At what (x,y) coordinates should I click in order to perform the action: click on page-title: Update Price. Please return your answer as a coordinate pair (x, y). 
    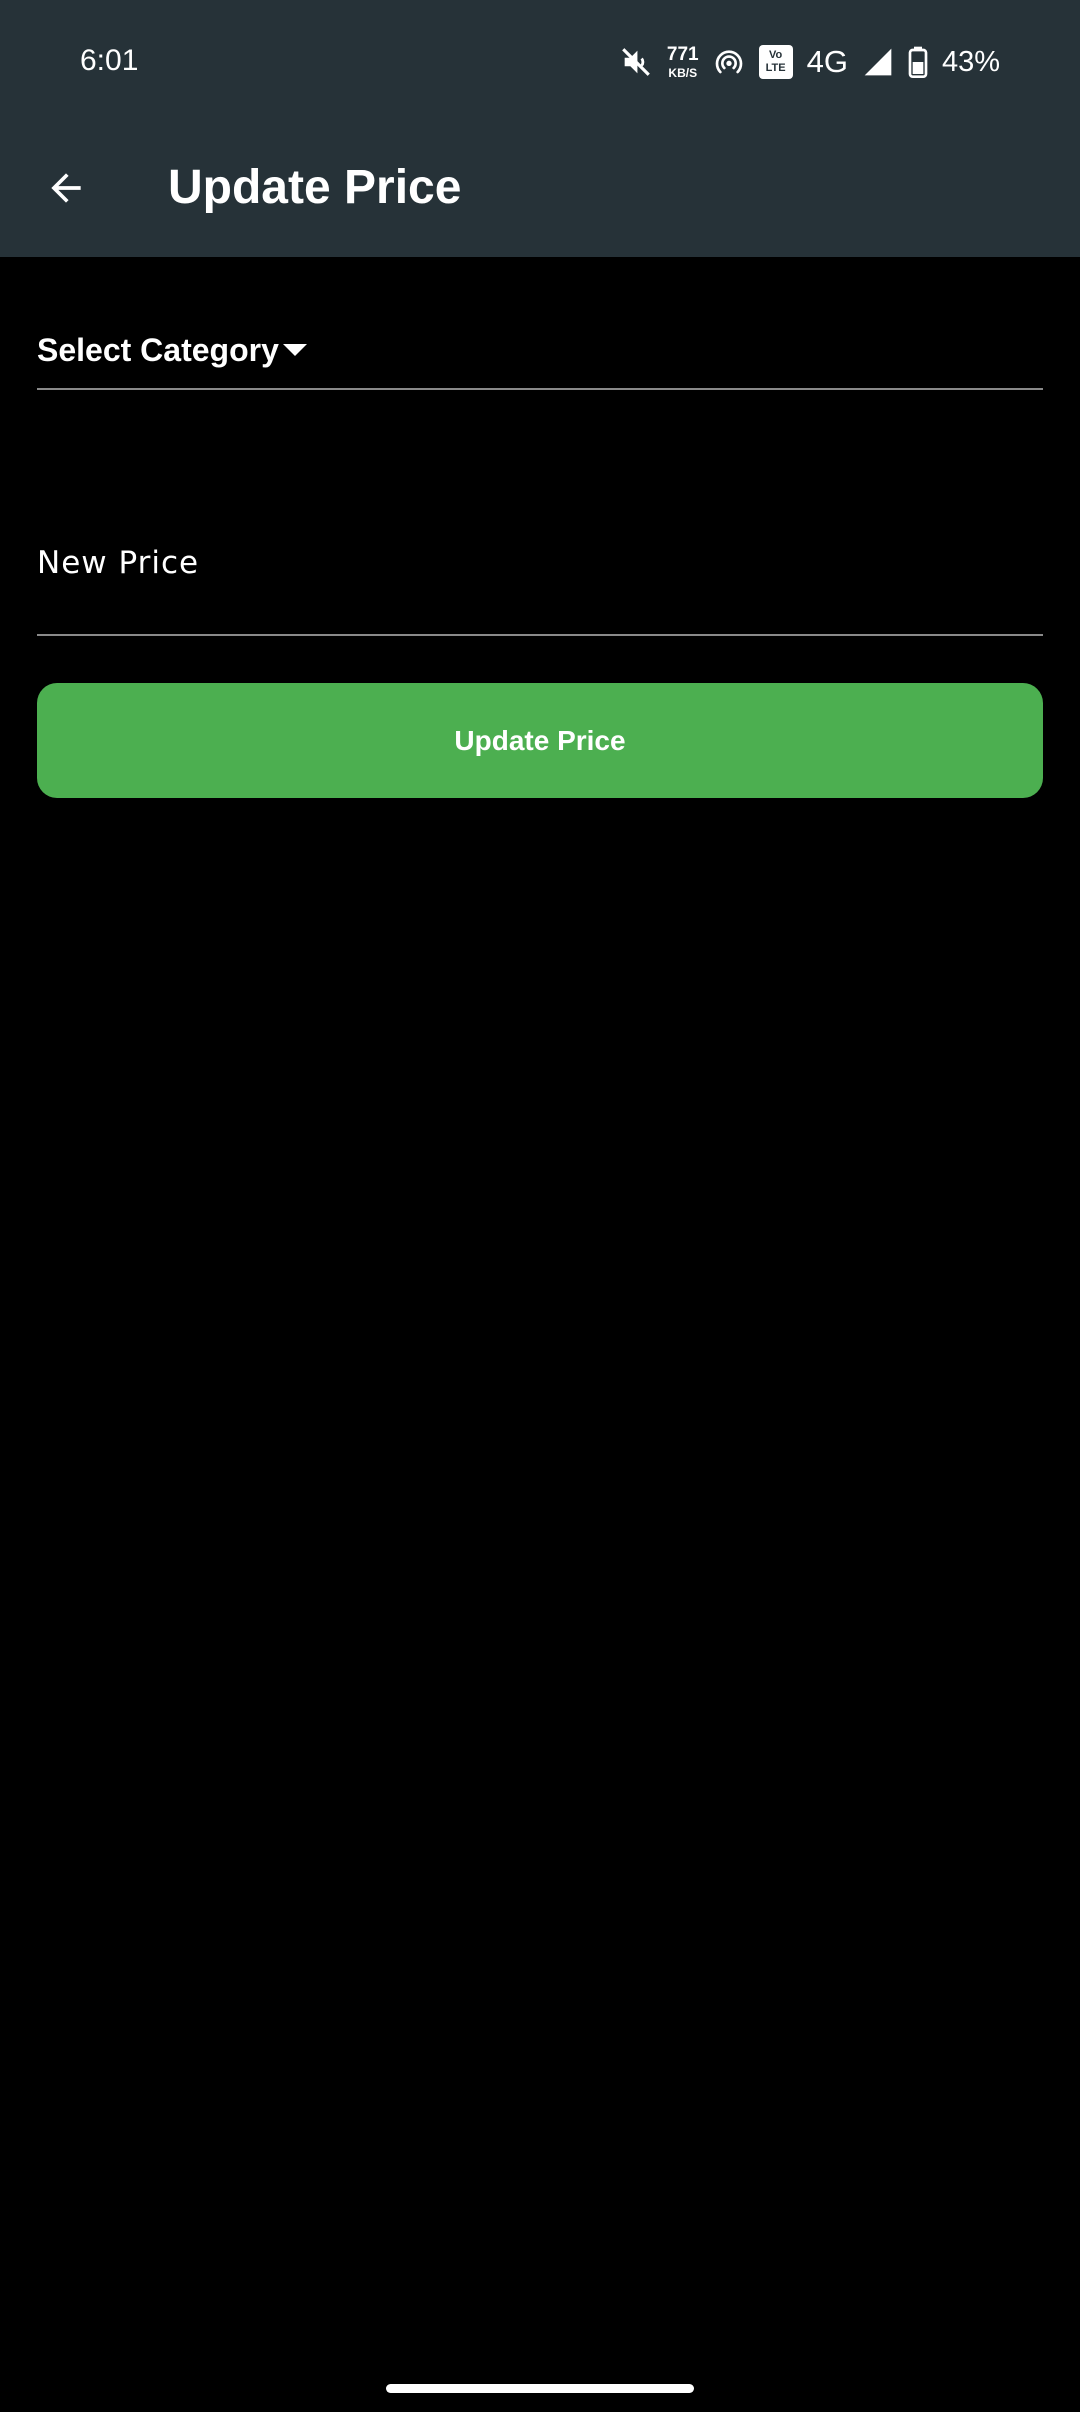
    Looking at the image, I should click on (315, 187).